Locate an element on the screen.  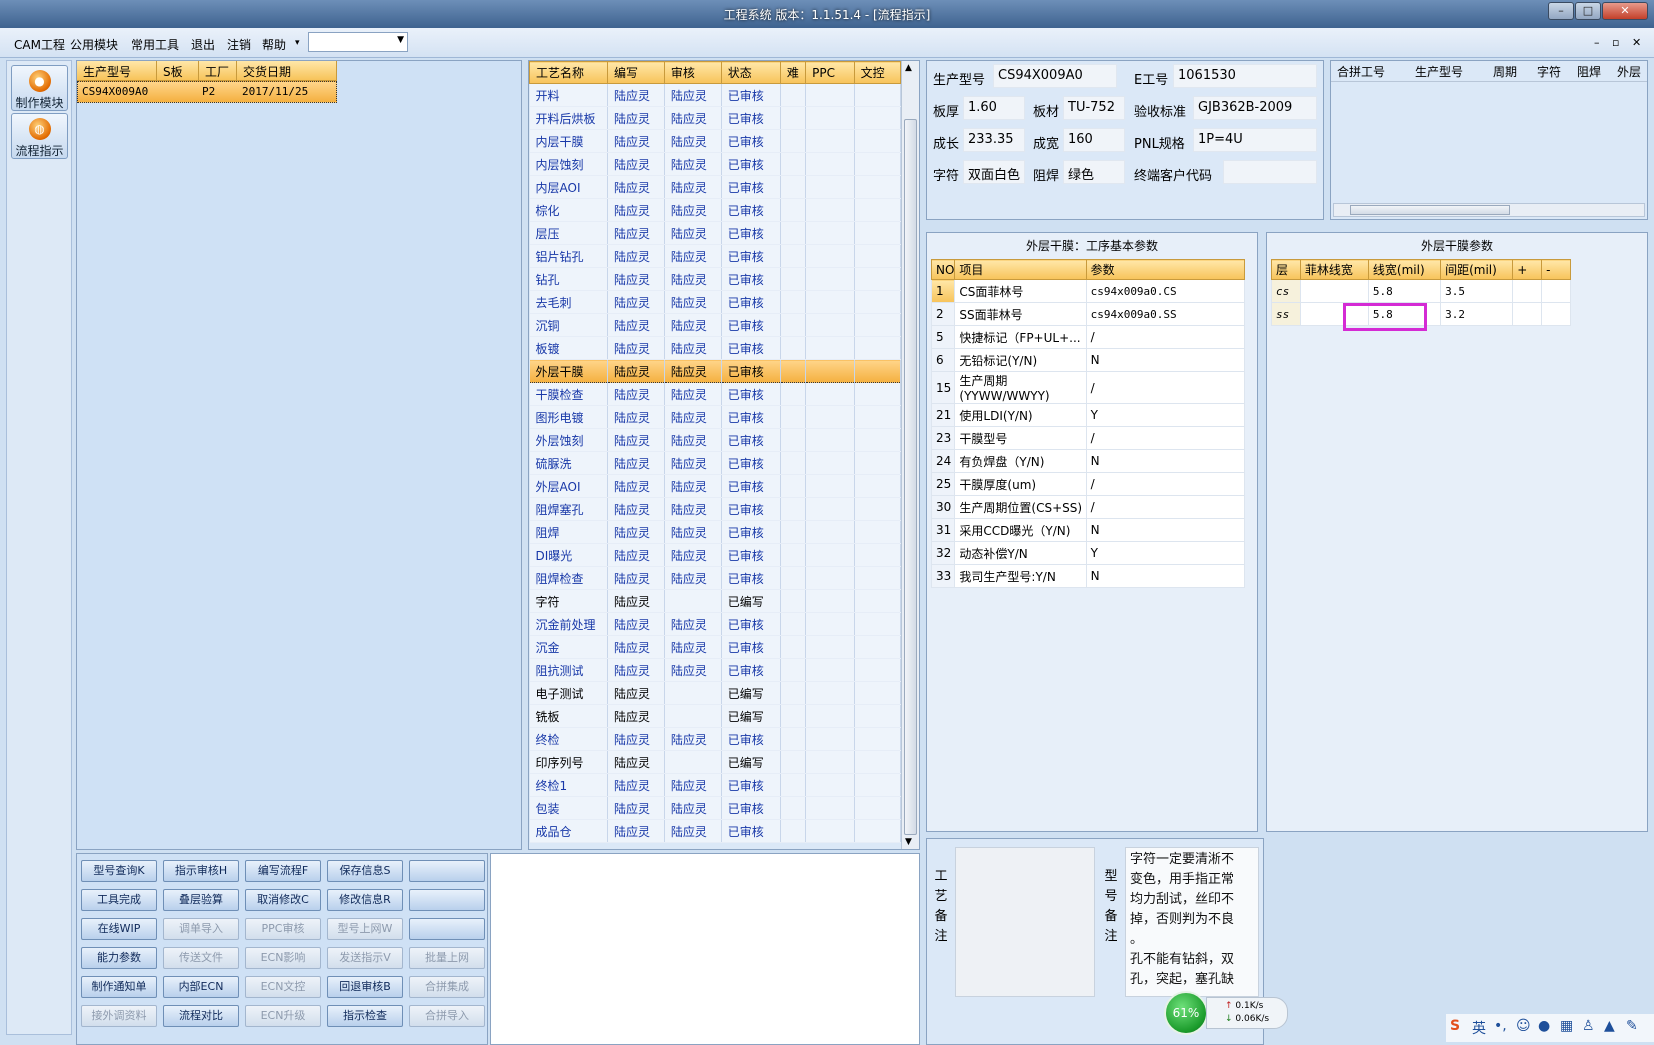
process-row: DI曝光 陆应灵 陆应灵 已审核 is located at coordinates (715, 555).